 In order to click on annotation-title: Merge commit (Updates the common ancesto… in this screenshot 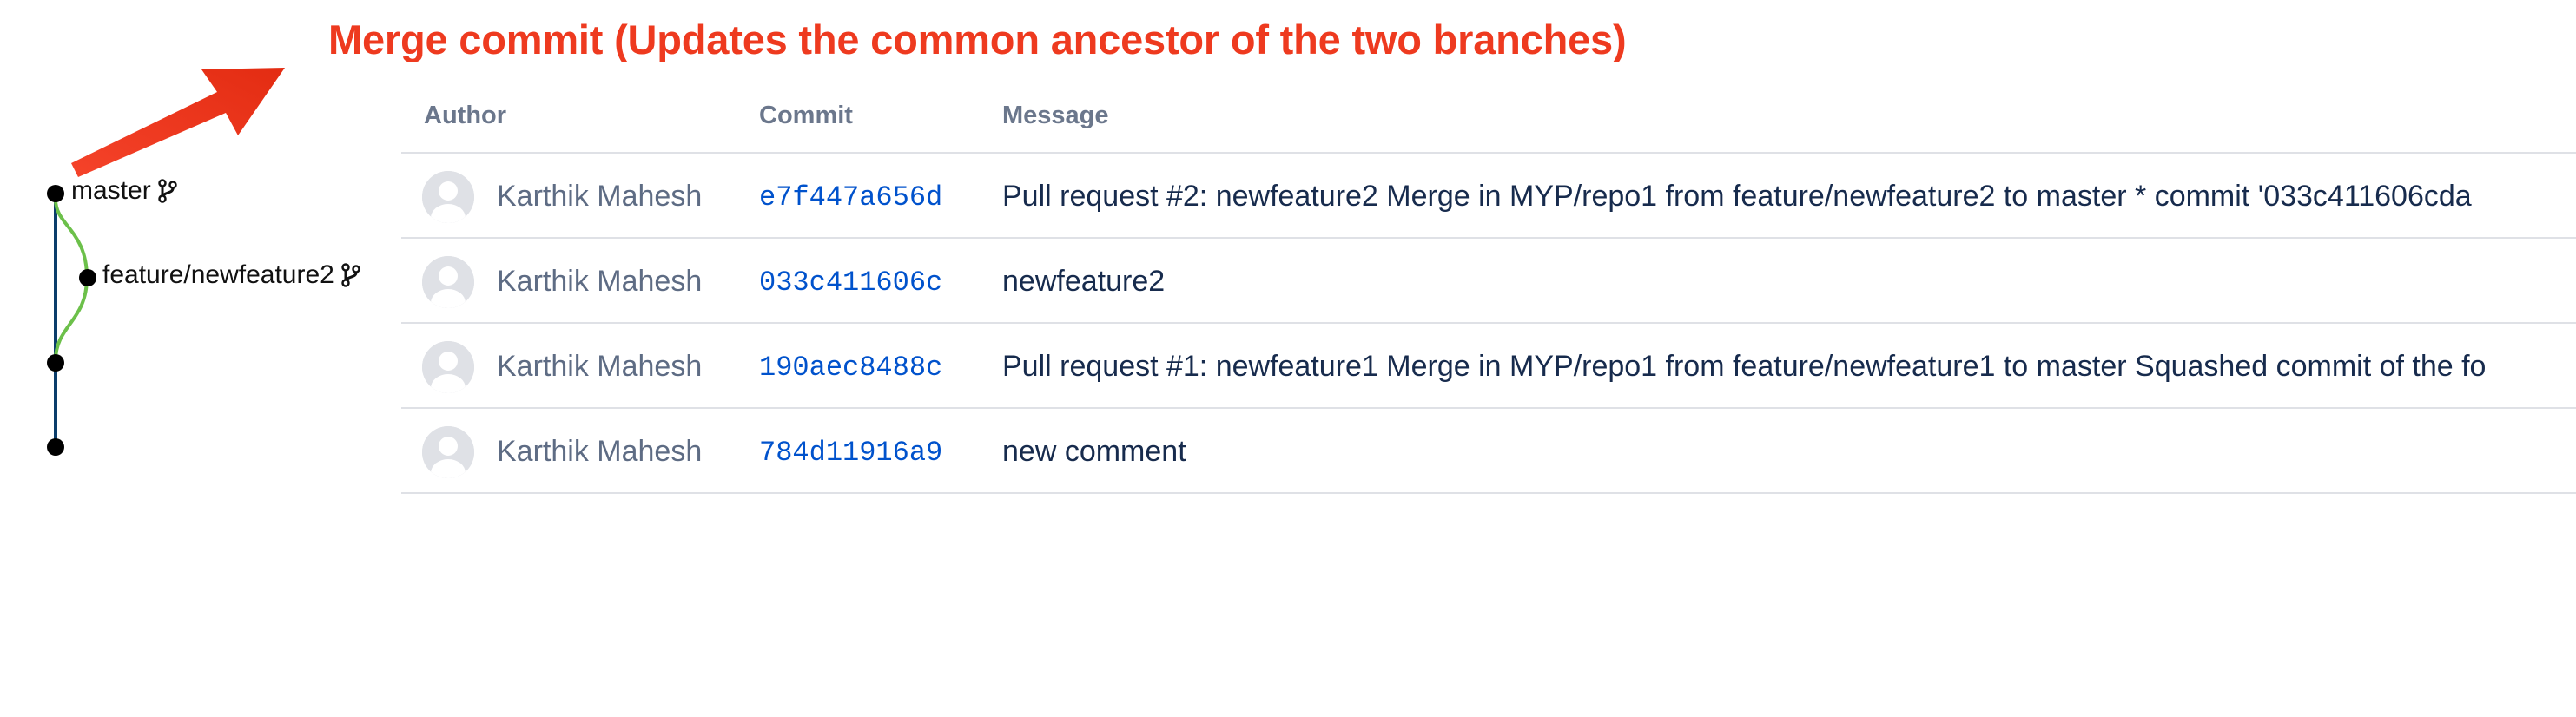, I will do `click(978, 39)`.